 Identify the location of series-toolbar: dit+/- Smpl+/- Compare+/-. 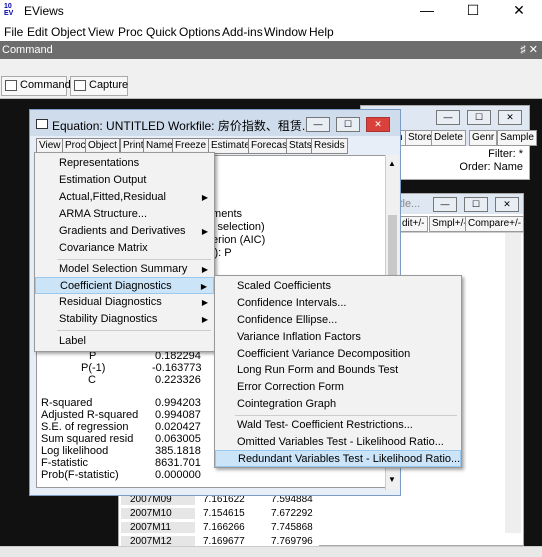
(462, 224).